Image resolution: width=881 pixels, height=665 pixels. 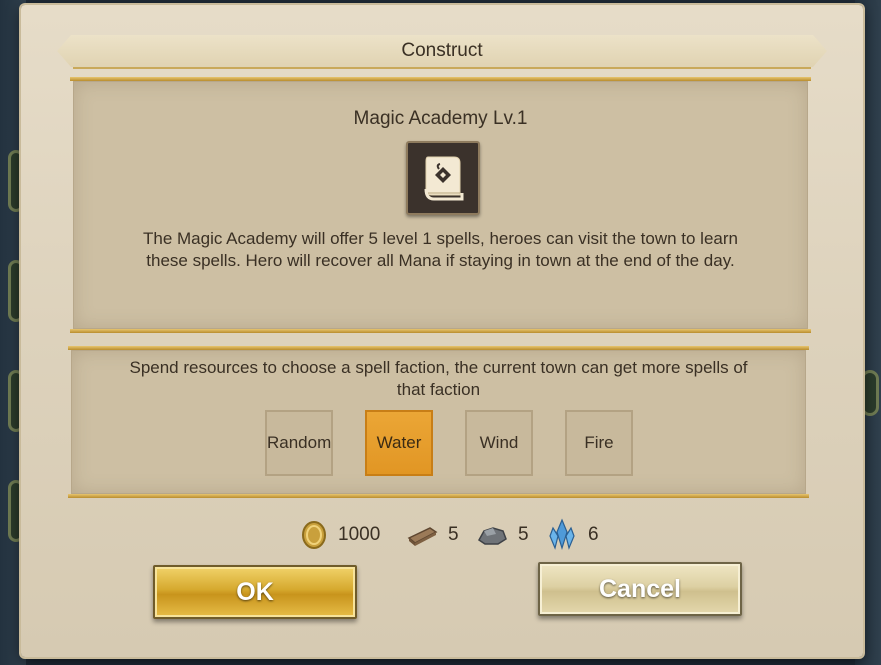 What do you see at coordinates (422, 536) in the screenshot?
I see `wood-icon` at bounding box center [422, 536].